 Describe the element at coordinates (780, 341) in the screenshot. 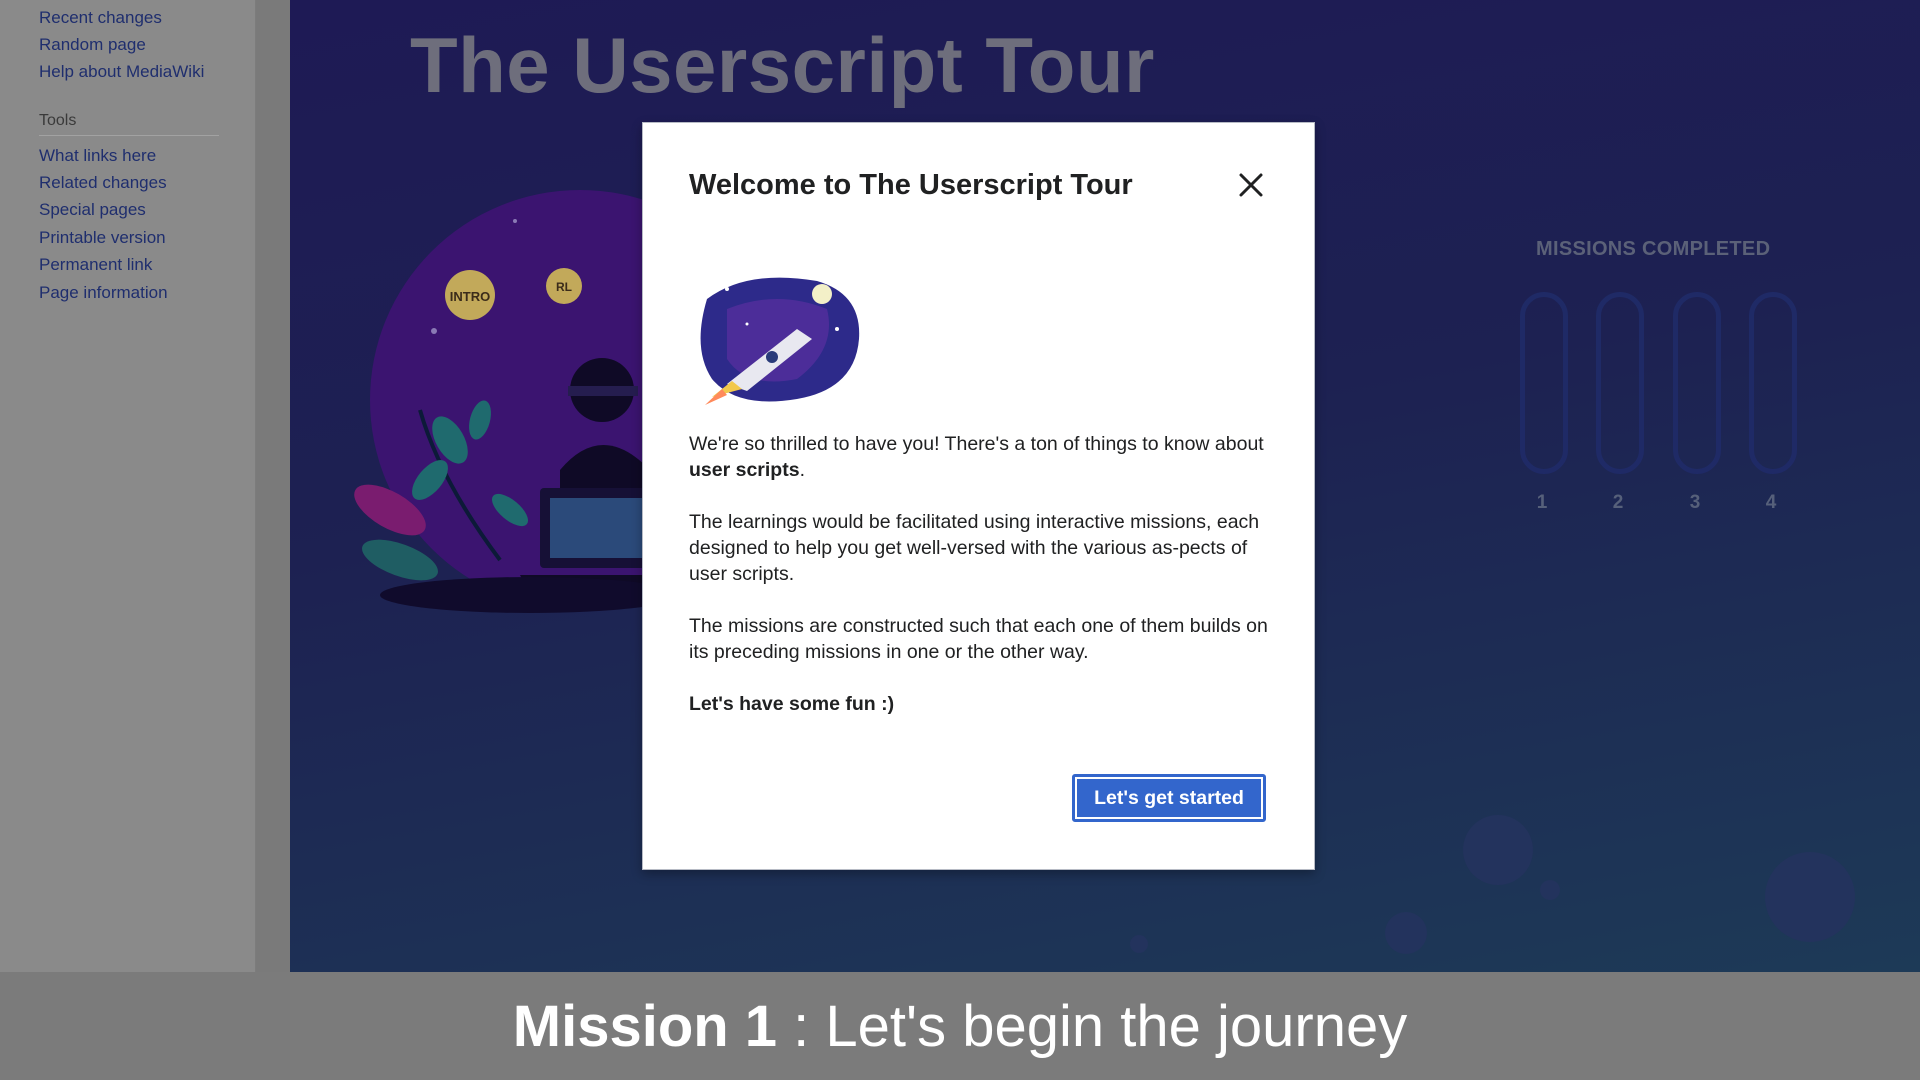

I see `rocket-illustration` at that location.